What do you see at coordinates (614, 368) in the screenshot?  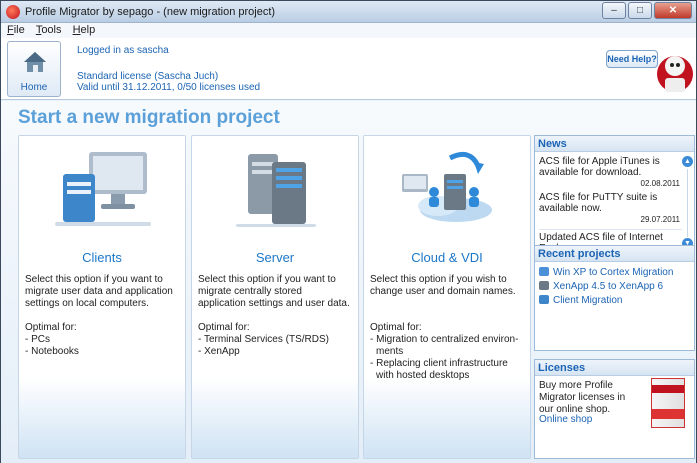 I see `licenses-heading: Licenses` at bounding box center [614, 368].